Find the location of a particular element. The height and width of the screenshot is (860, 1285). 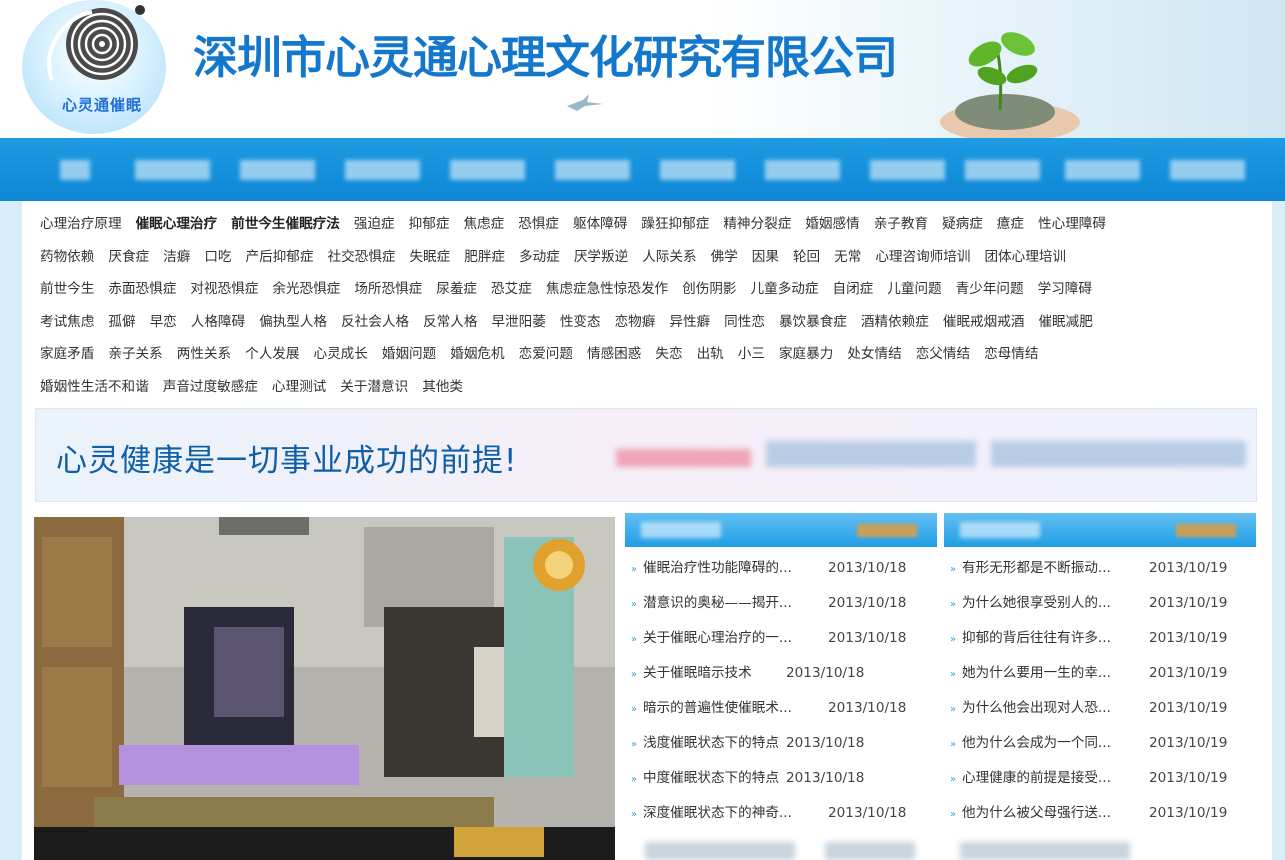

news-list-item: » 为什么他会出现对人恐... 2013/10/19 is located at coordinates (1100, 714).